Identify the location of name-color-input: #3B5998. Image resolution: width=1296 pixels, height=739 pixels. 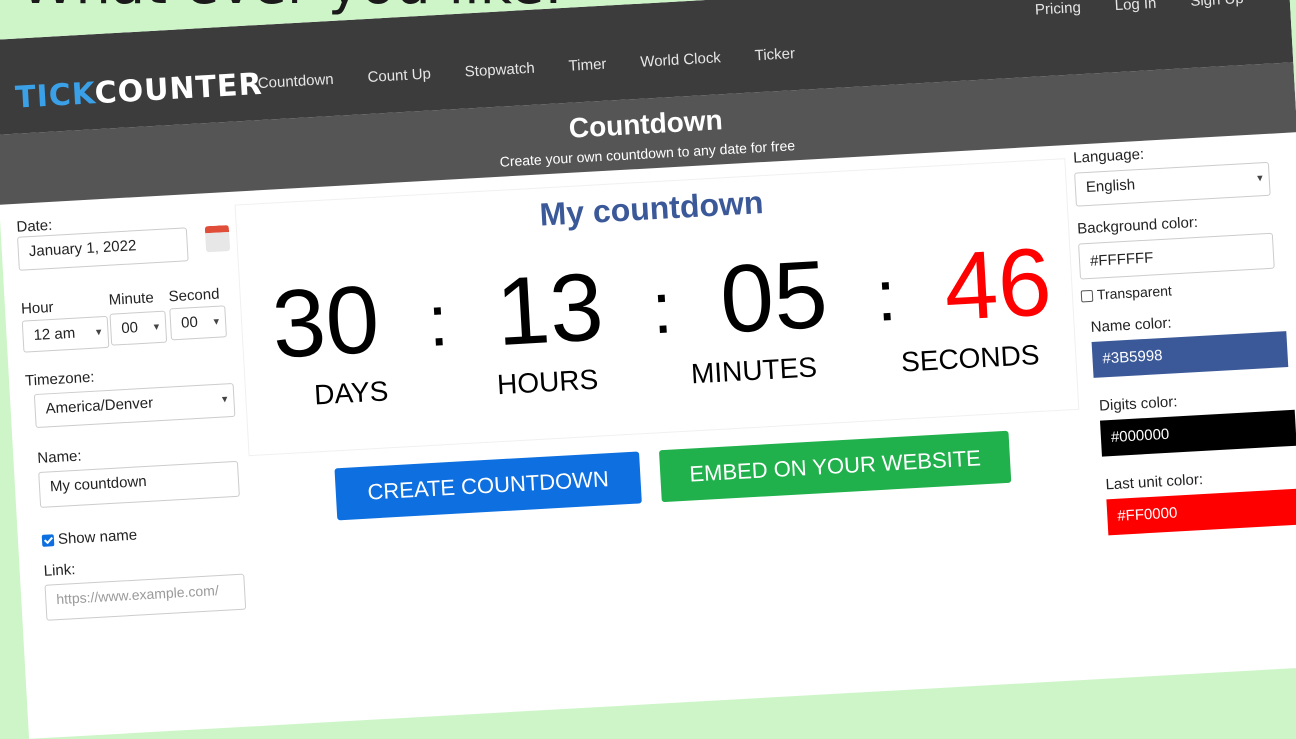
(1190, 354).